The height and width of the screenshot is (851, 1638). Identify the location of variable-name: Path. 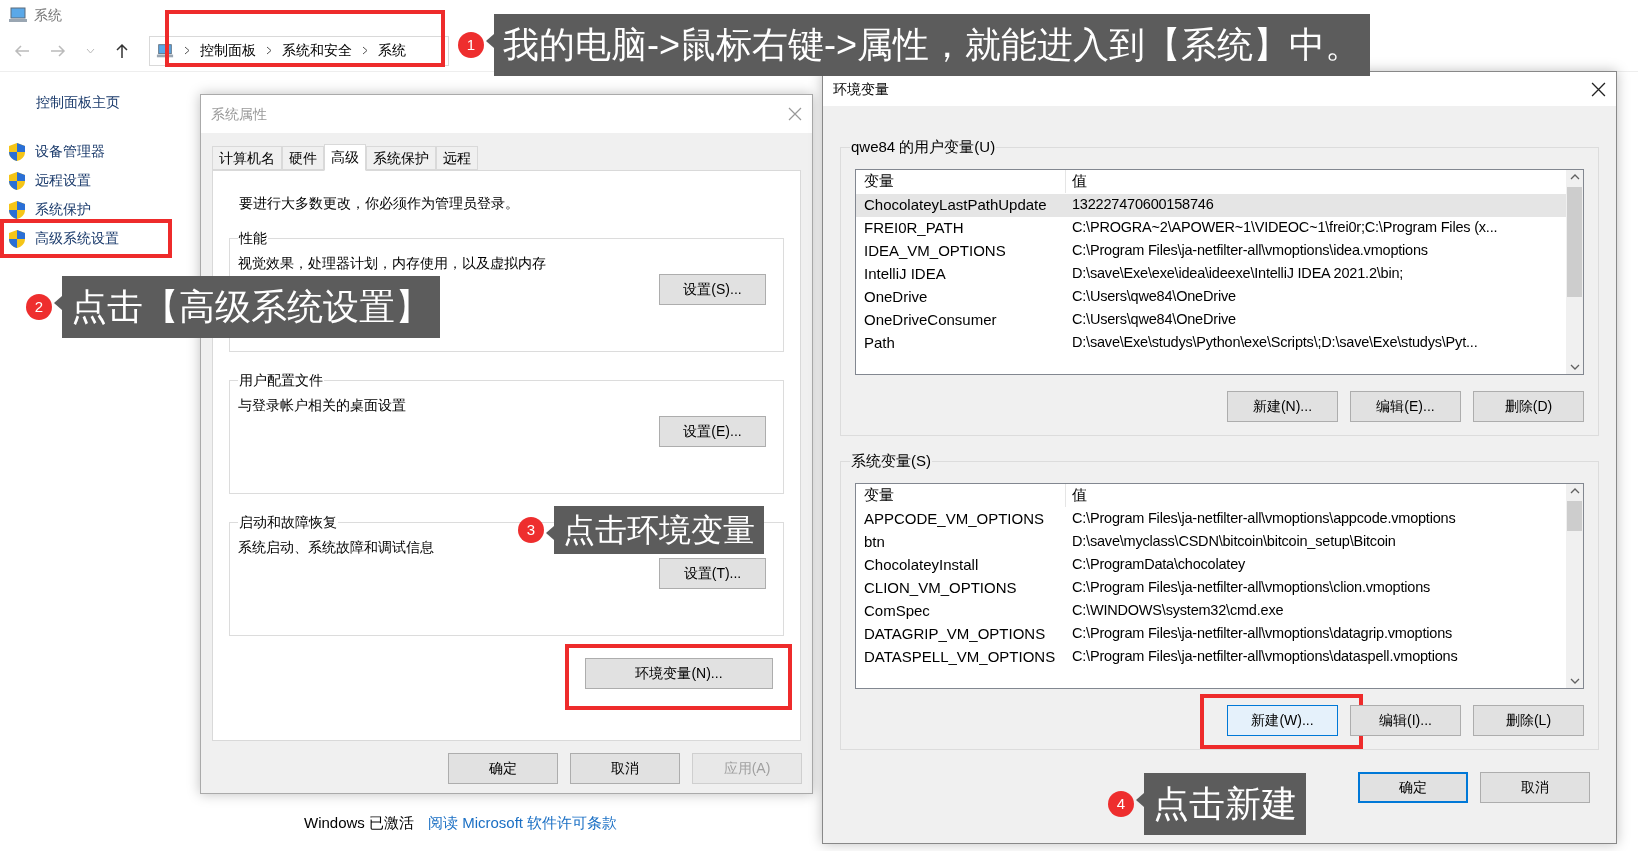
(879, 342).